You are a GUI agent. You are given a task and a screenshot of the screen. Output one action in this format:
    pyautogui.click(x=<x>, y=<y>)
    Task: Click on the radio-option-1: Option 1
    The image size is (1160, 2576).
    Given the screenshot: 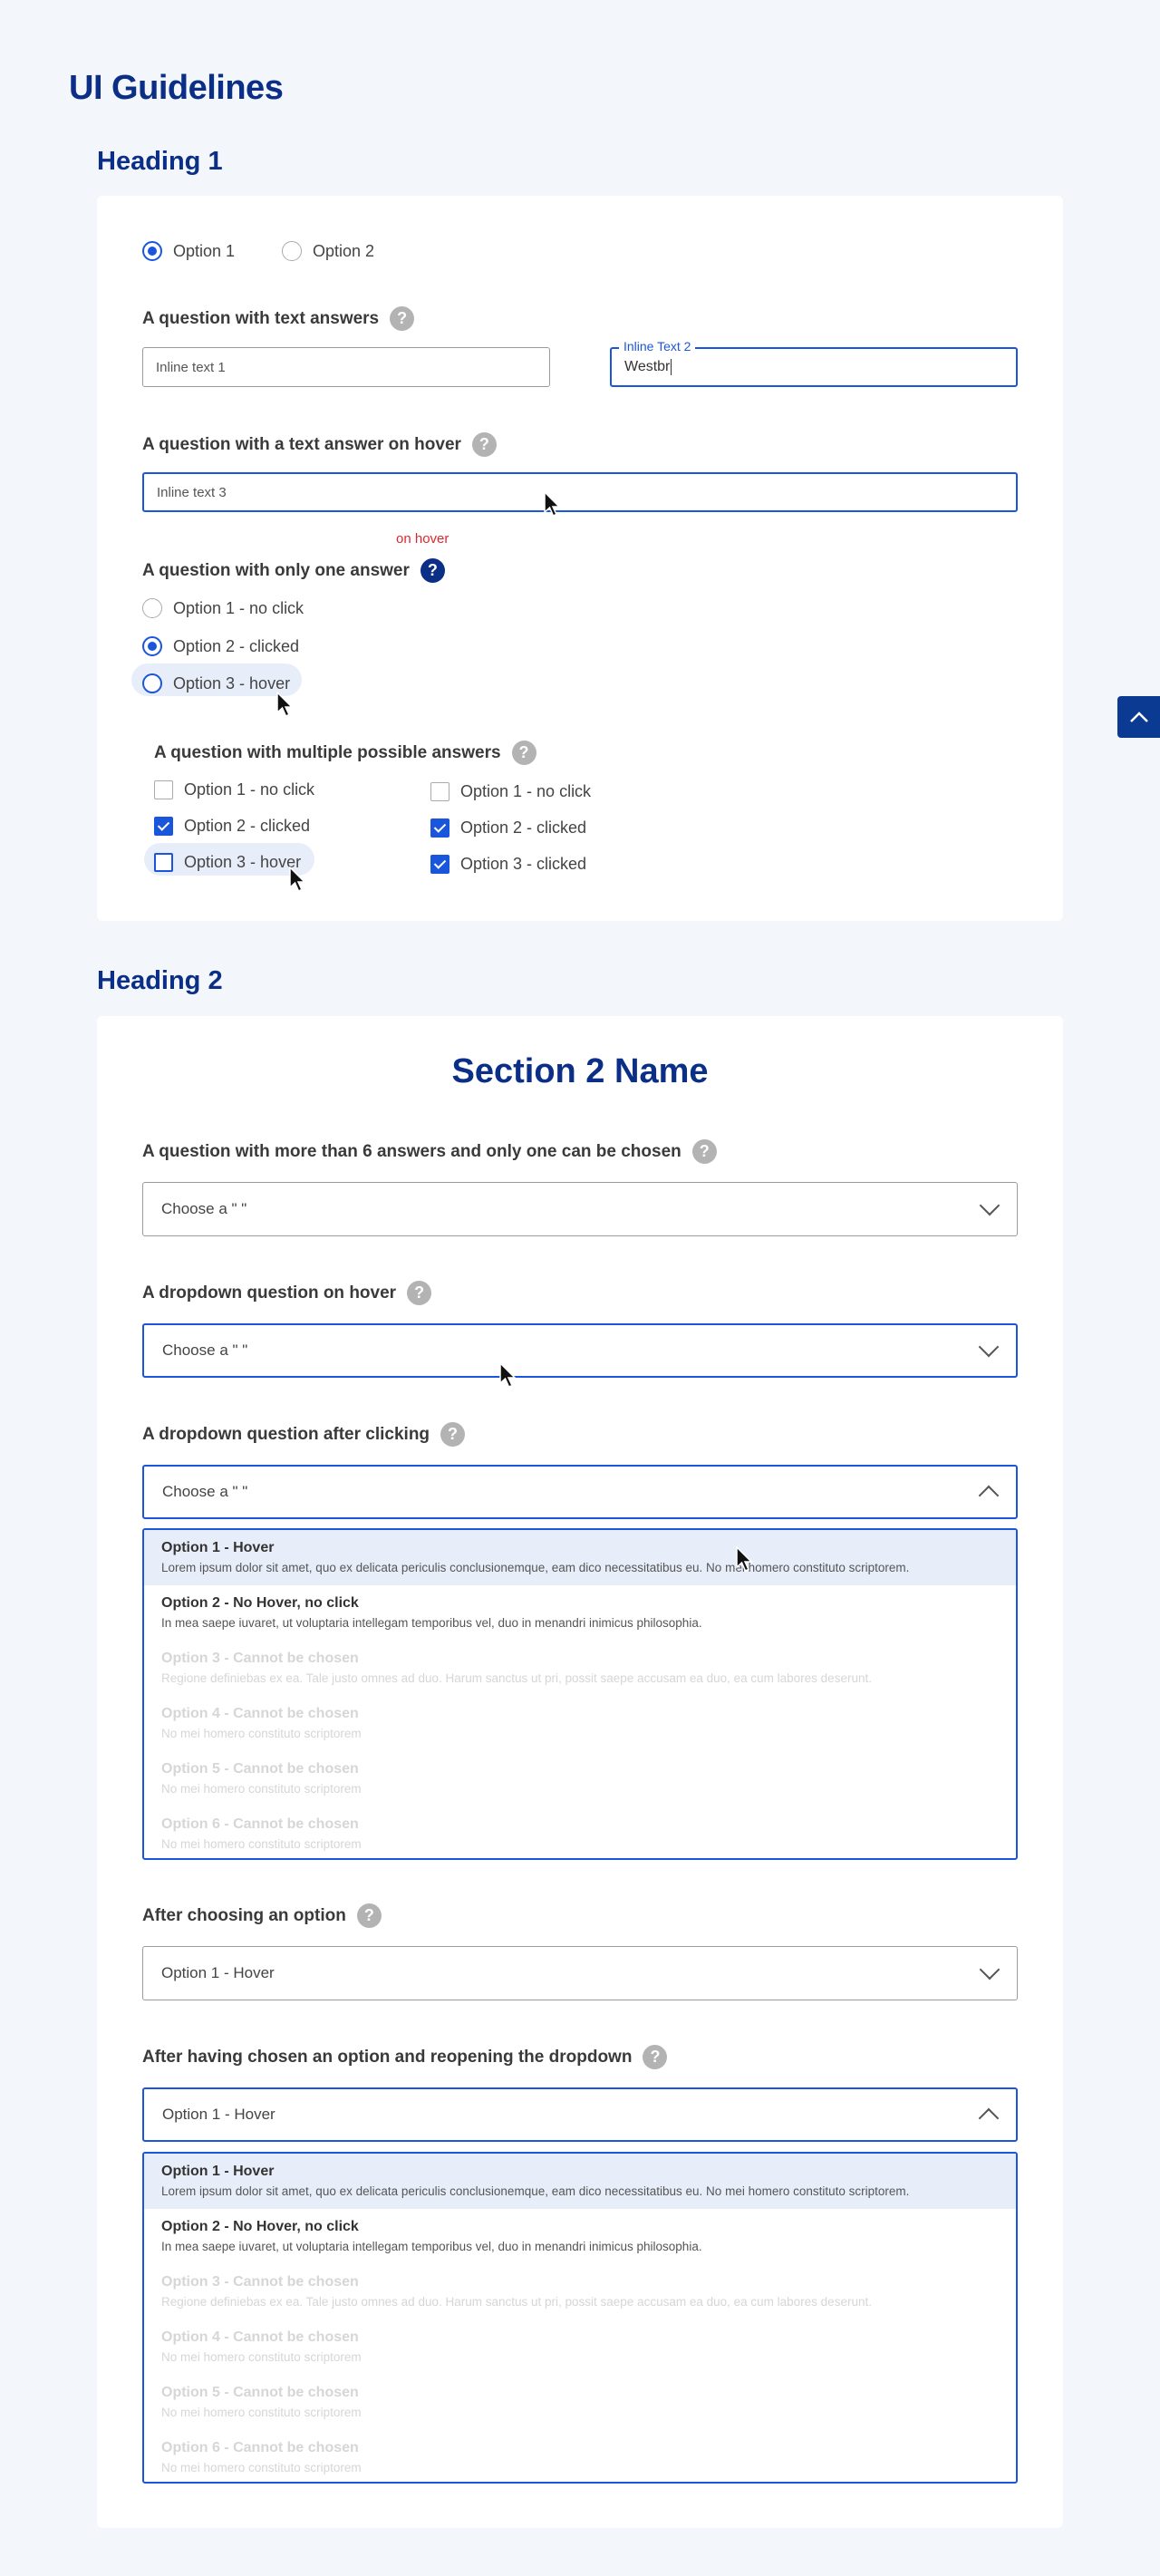 What is the action you would take?
    pyautogui.click(x=188, y=251)
    